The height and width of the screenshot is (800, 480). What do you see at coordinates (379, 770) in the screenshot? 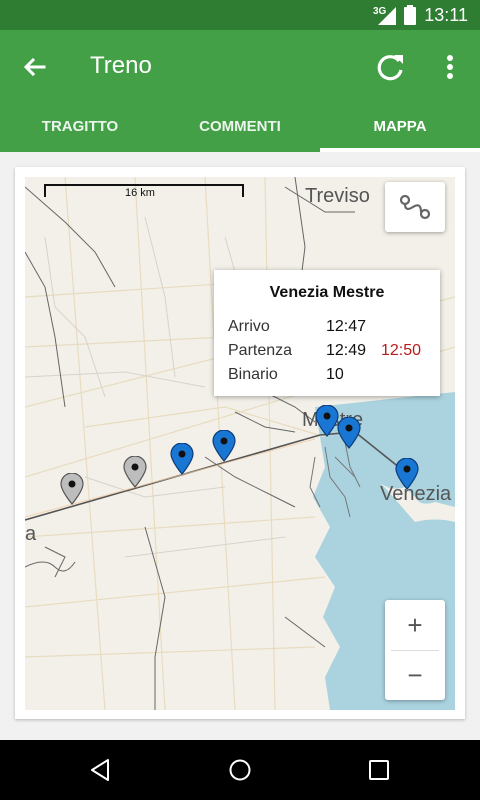
I see `nav-recents-icon` at bounding box center [379, 770].